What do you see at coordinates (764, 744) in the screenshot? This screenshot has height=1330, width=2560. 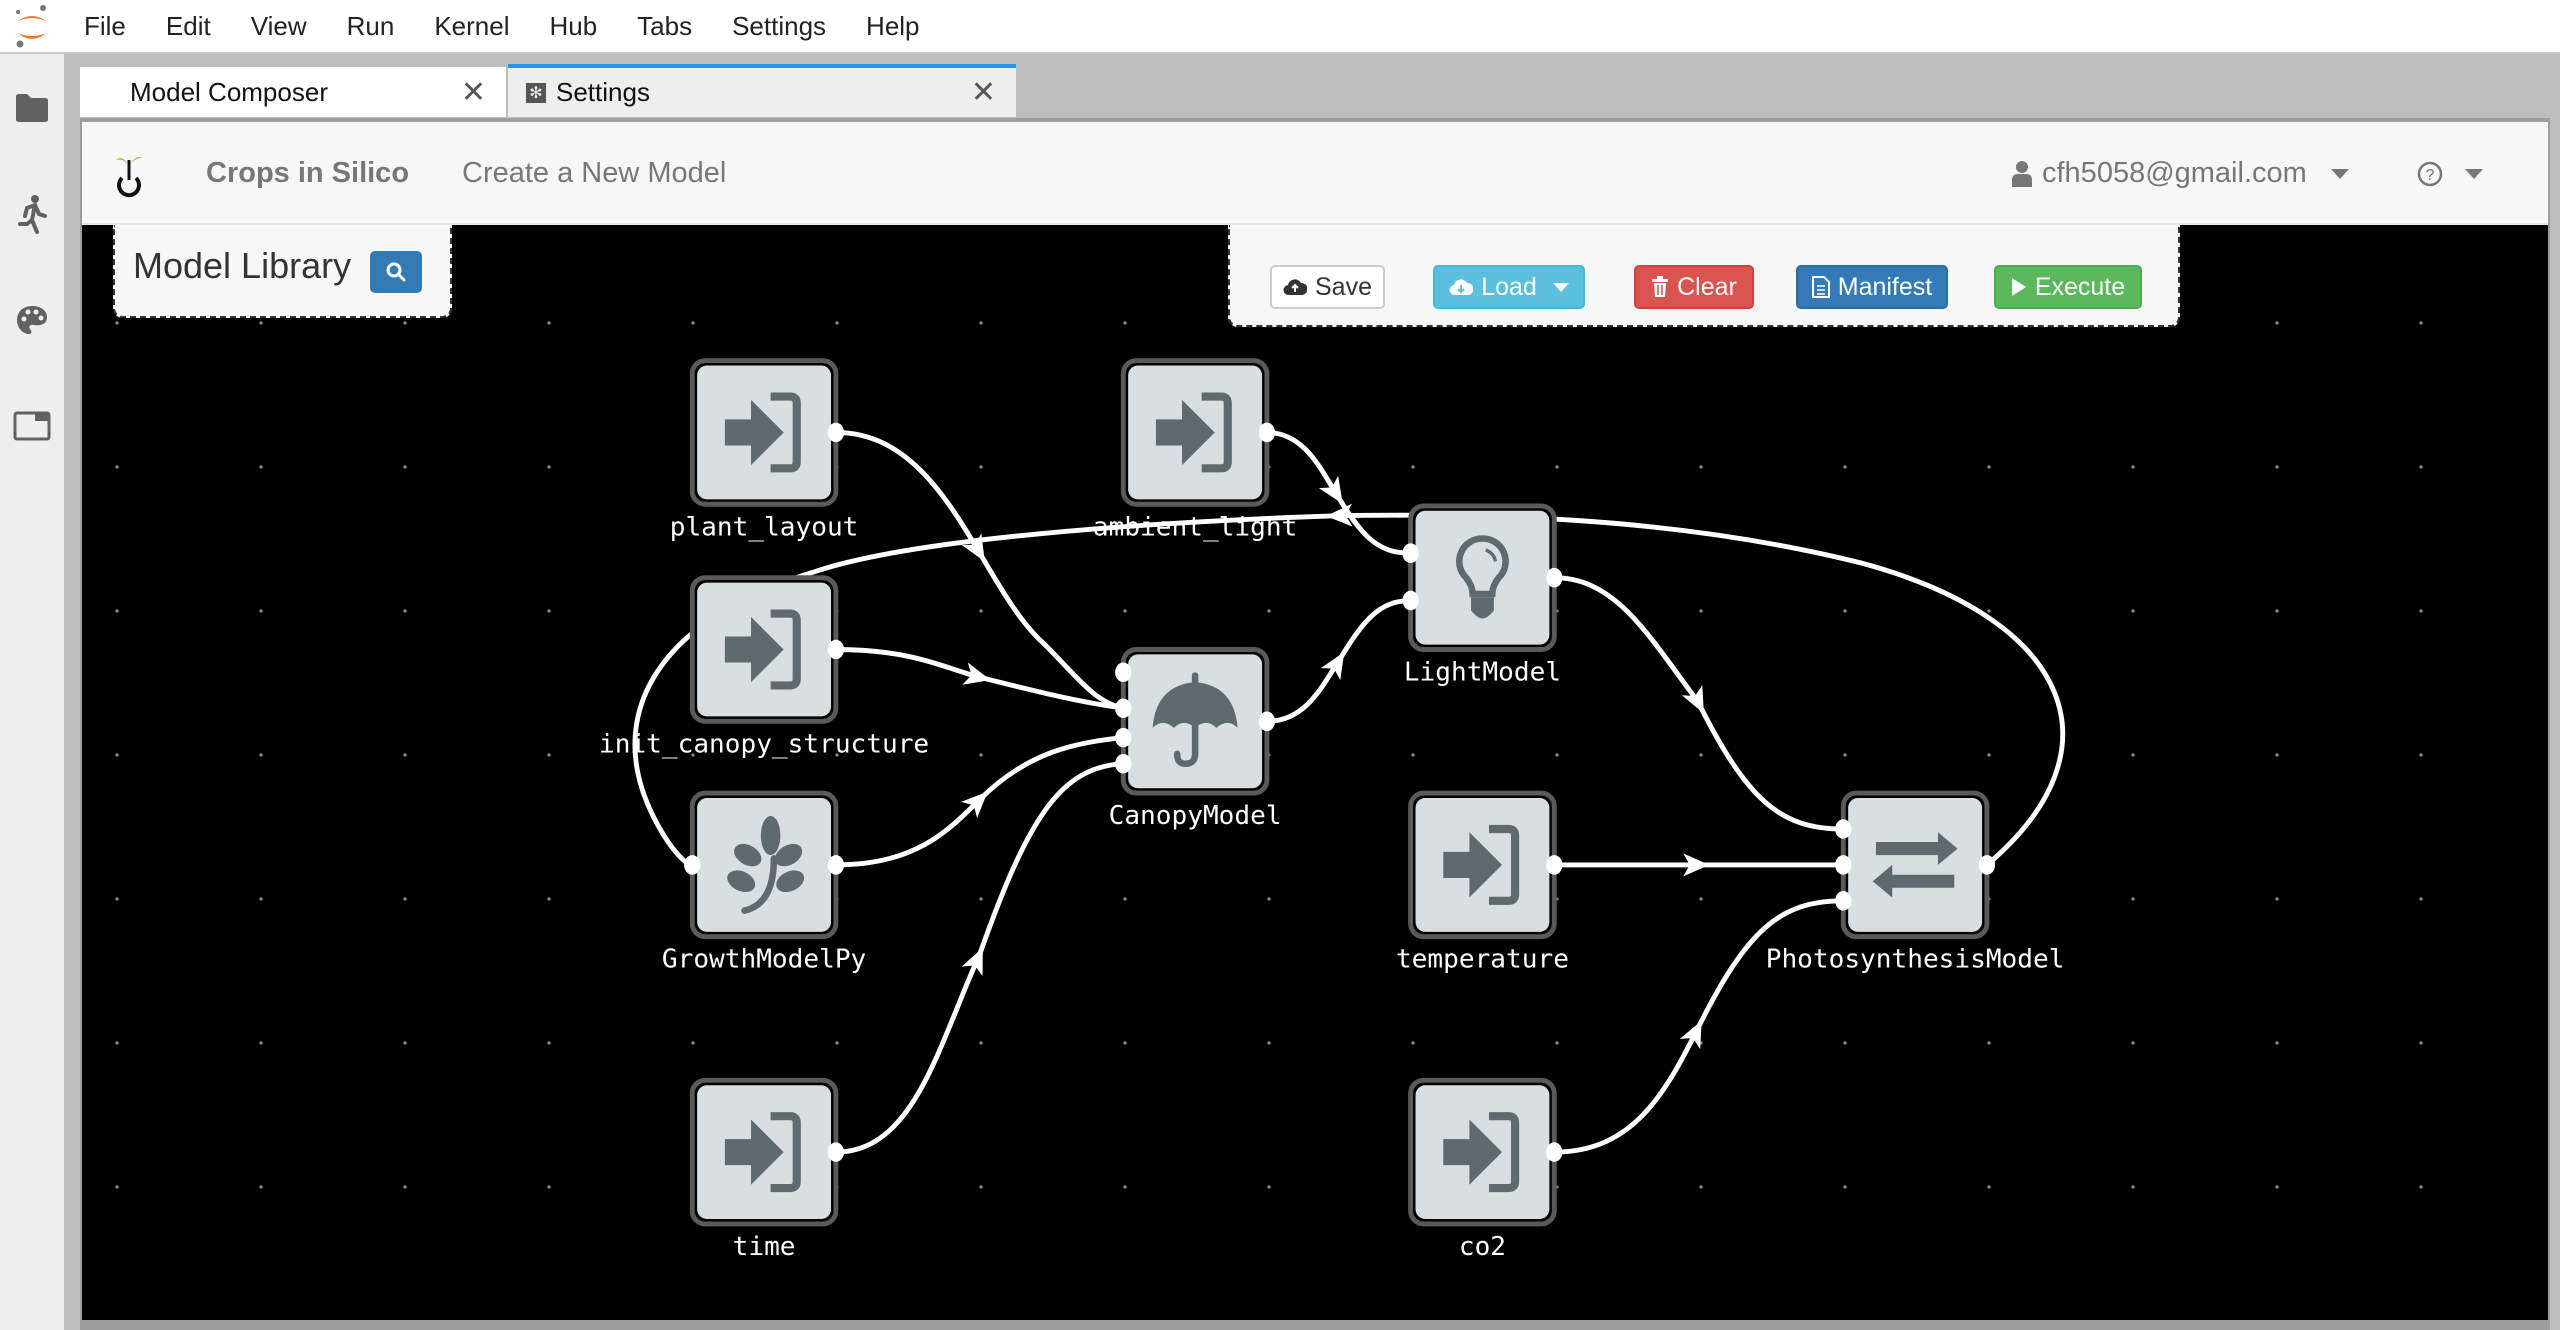 I see `node-label: init_canopy_structure` at bounding box center [764, 744].